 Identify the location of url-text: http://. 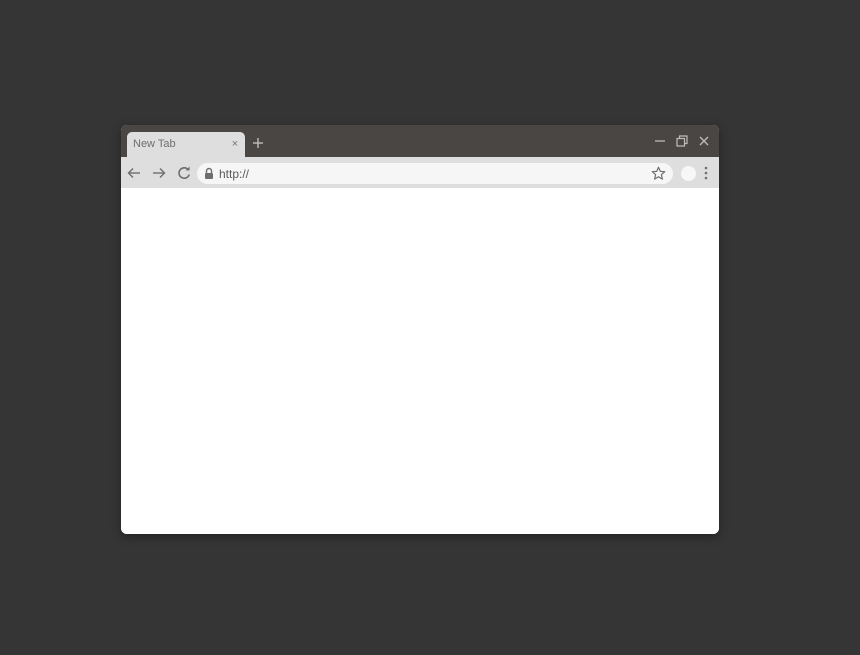
(234, 174).